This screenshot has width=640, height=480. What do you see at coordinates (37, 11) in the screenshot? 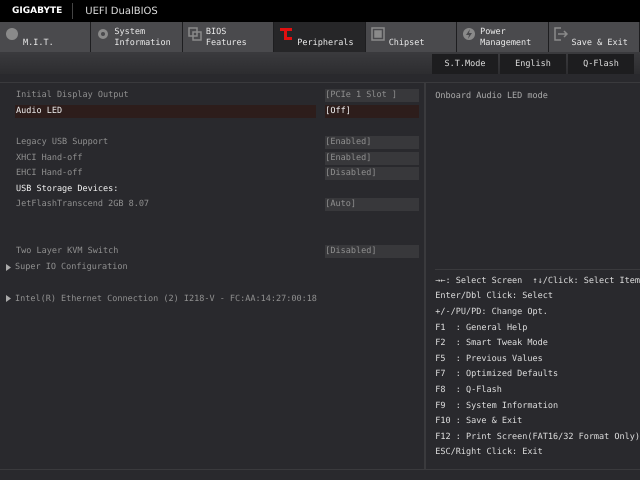
I see `brand-logo: GIGABYTE` at bounding box center [37, 11].